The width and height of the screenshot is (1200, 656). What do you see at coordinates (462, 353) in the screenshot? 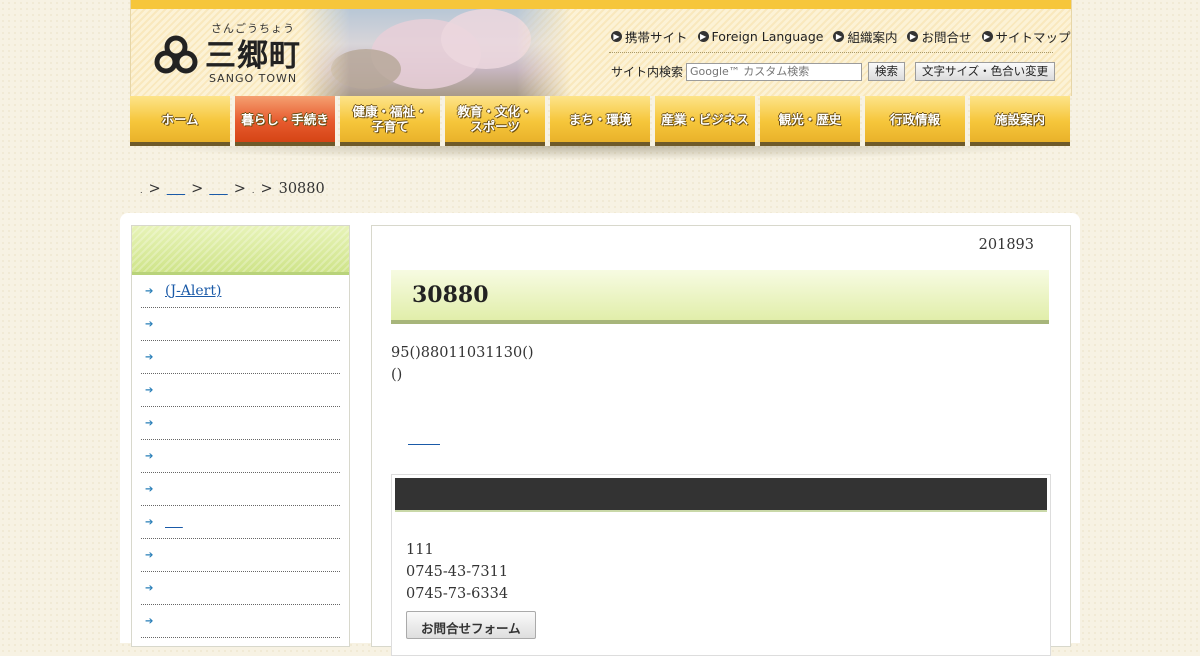
I see `body-line: 95()88011031130()` at bounding box center [462, 353].